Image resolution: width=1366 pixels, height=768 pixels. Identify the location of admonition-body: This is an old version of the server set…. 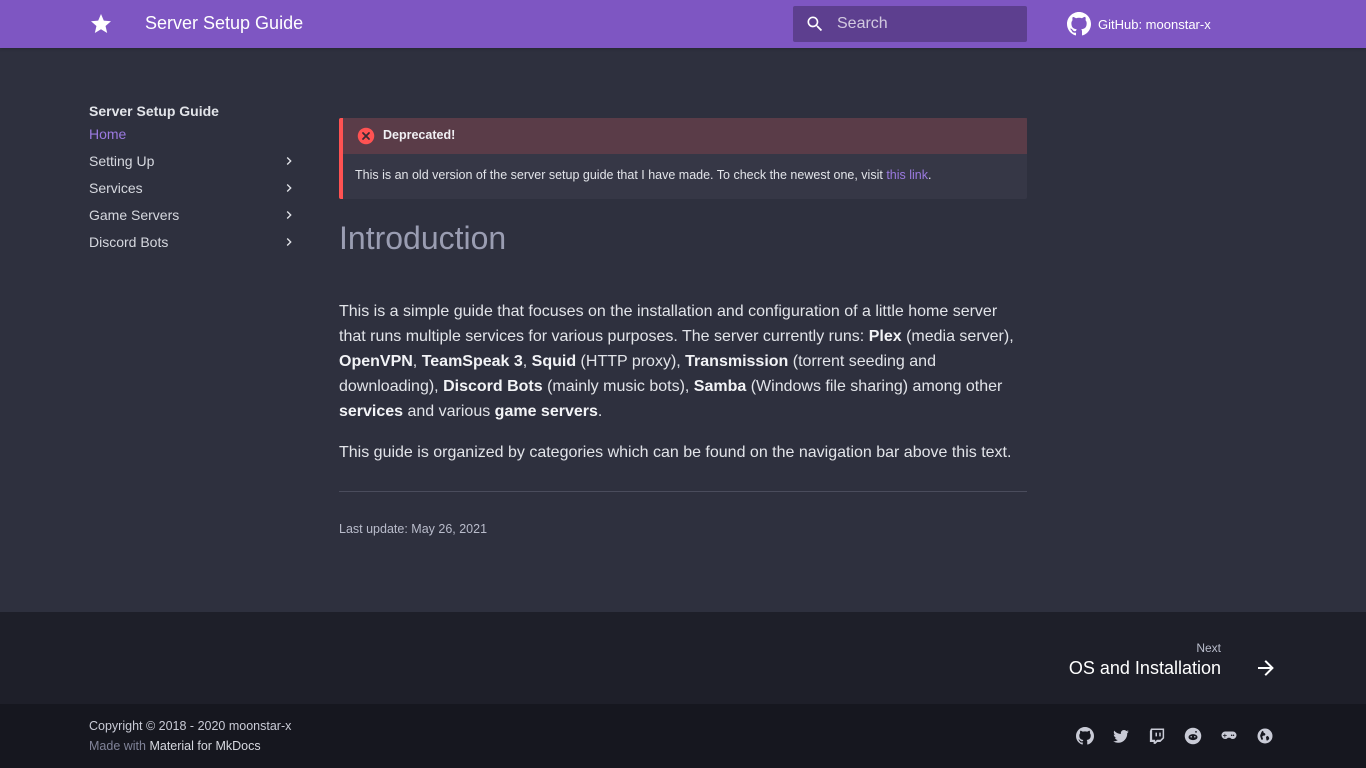
(643, 175).